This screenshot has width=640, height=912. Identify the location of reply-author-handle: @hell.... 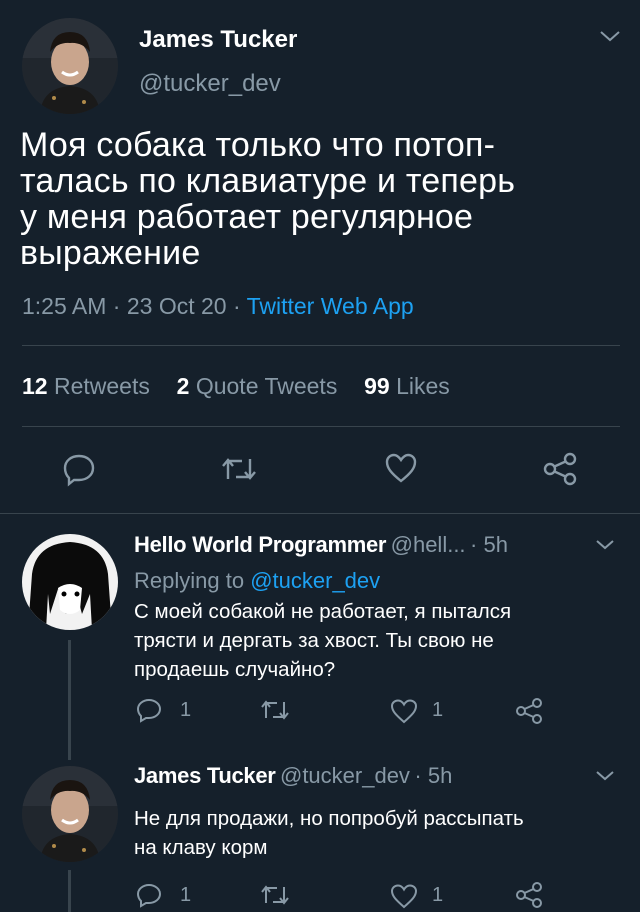
(428, 544).